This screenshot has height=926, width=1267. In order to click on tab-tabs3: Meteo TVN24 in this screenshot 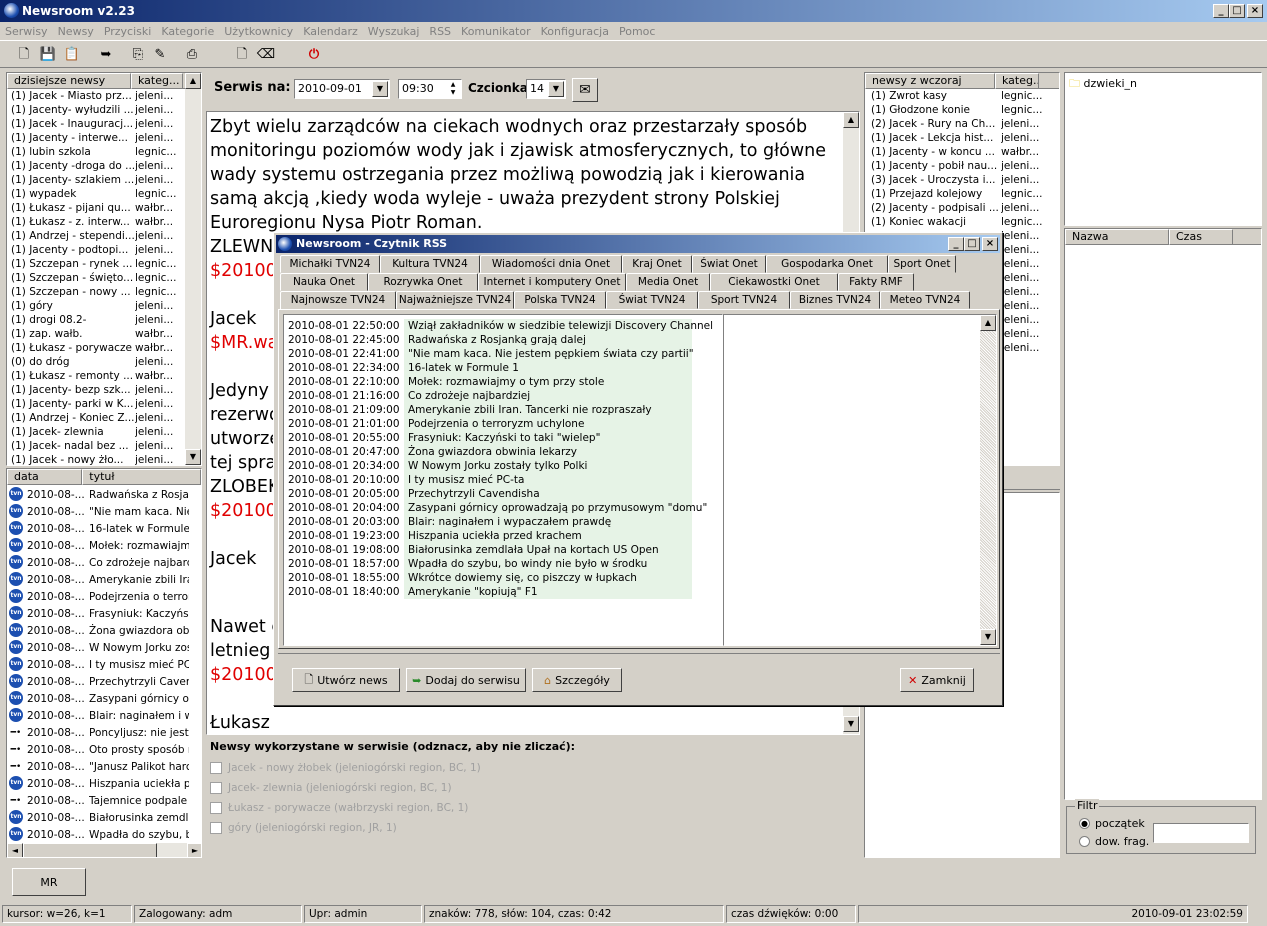, I will do `click(925, 300)`.